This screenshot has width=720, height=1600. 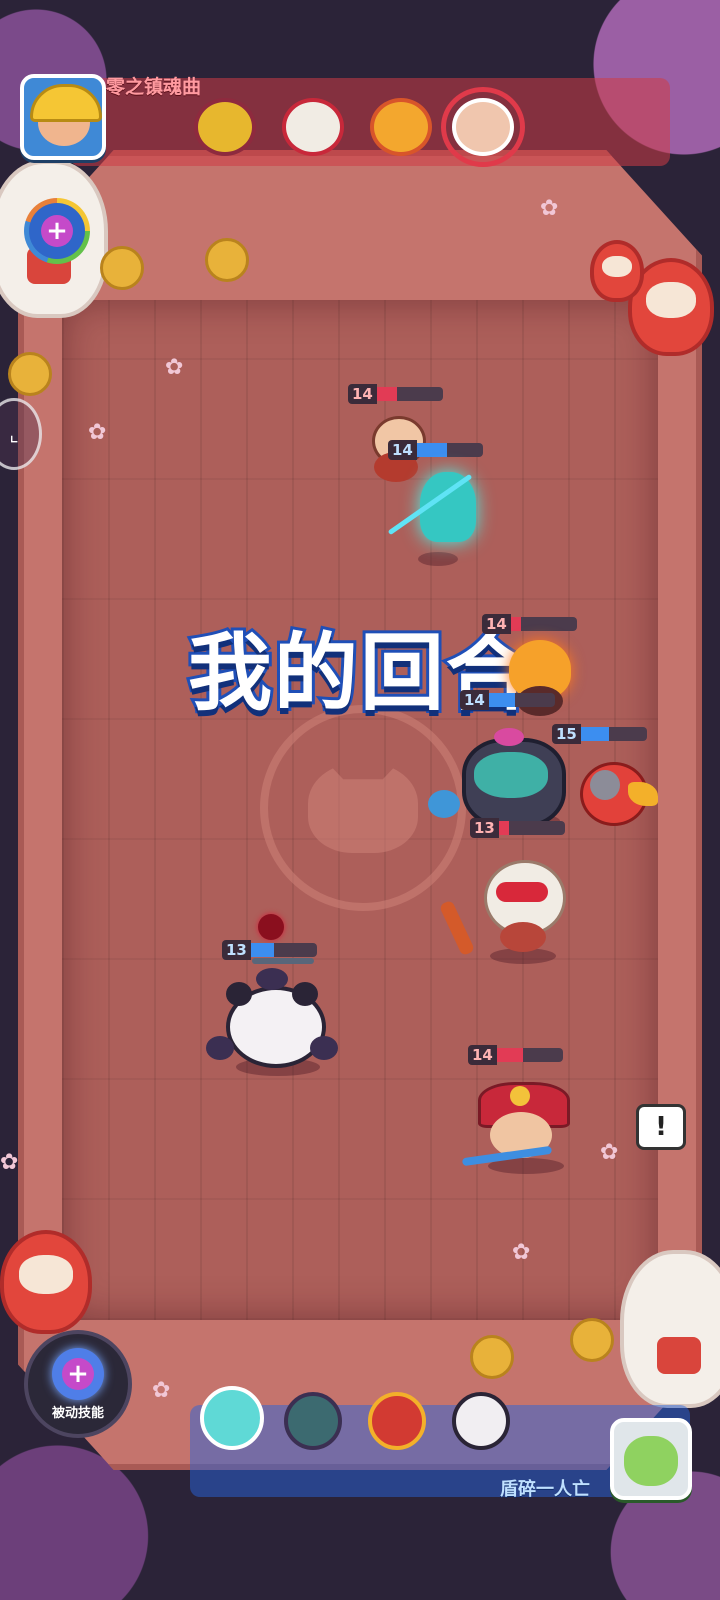 What do you see at coordinates (507, 901) in the screenshot?
I see `monkey-king-unit` at bounding box center [507, 901].